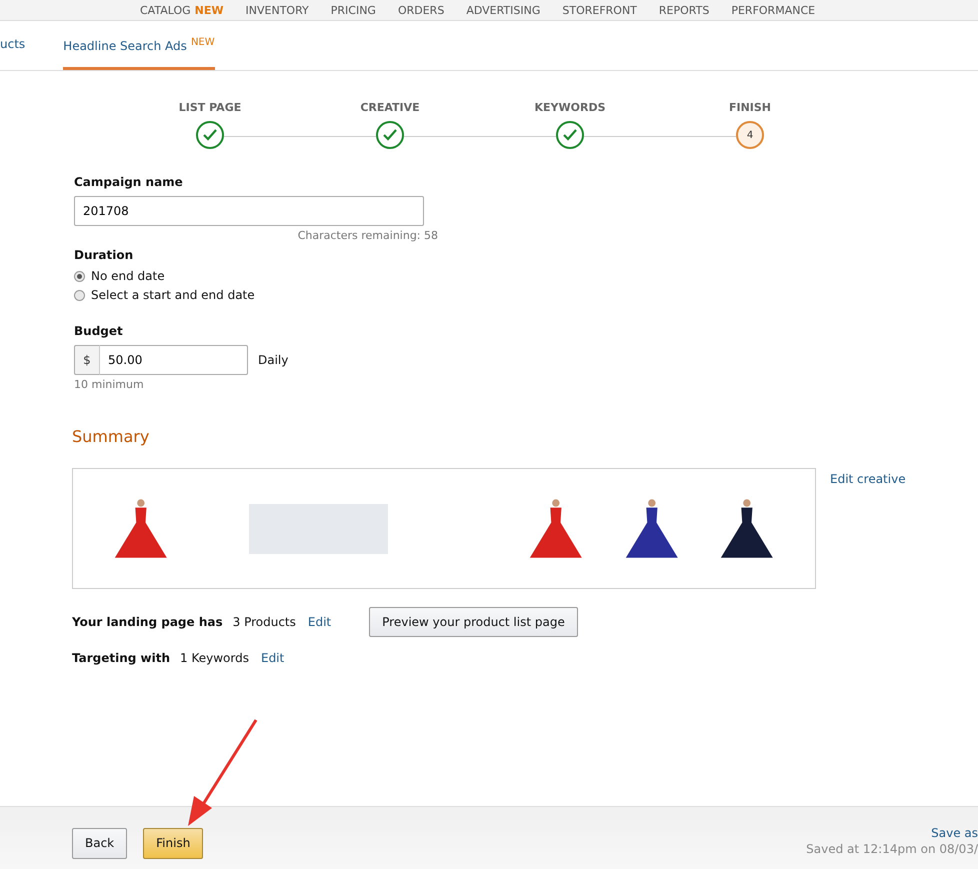  Describe the element at coordinates (868, 479) in the screenshot. I see `edit-creative-link: Edit creative` at that location.